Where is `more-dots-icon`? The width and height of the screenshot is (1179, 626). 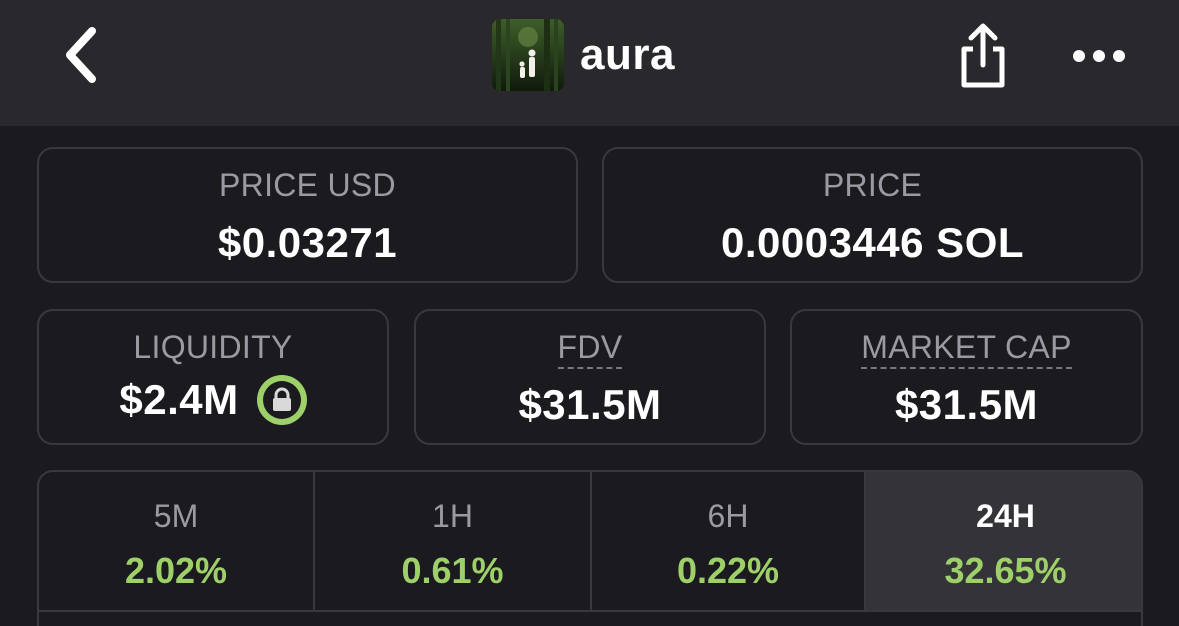 more-dots-icon is located at coordinates (1099, 56).